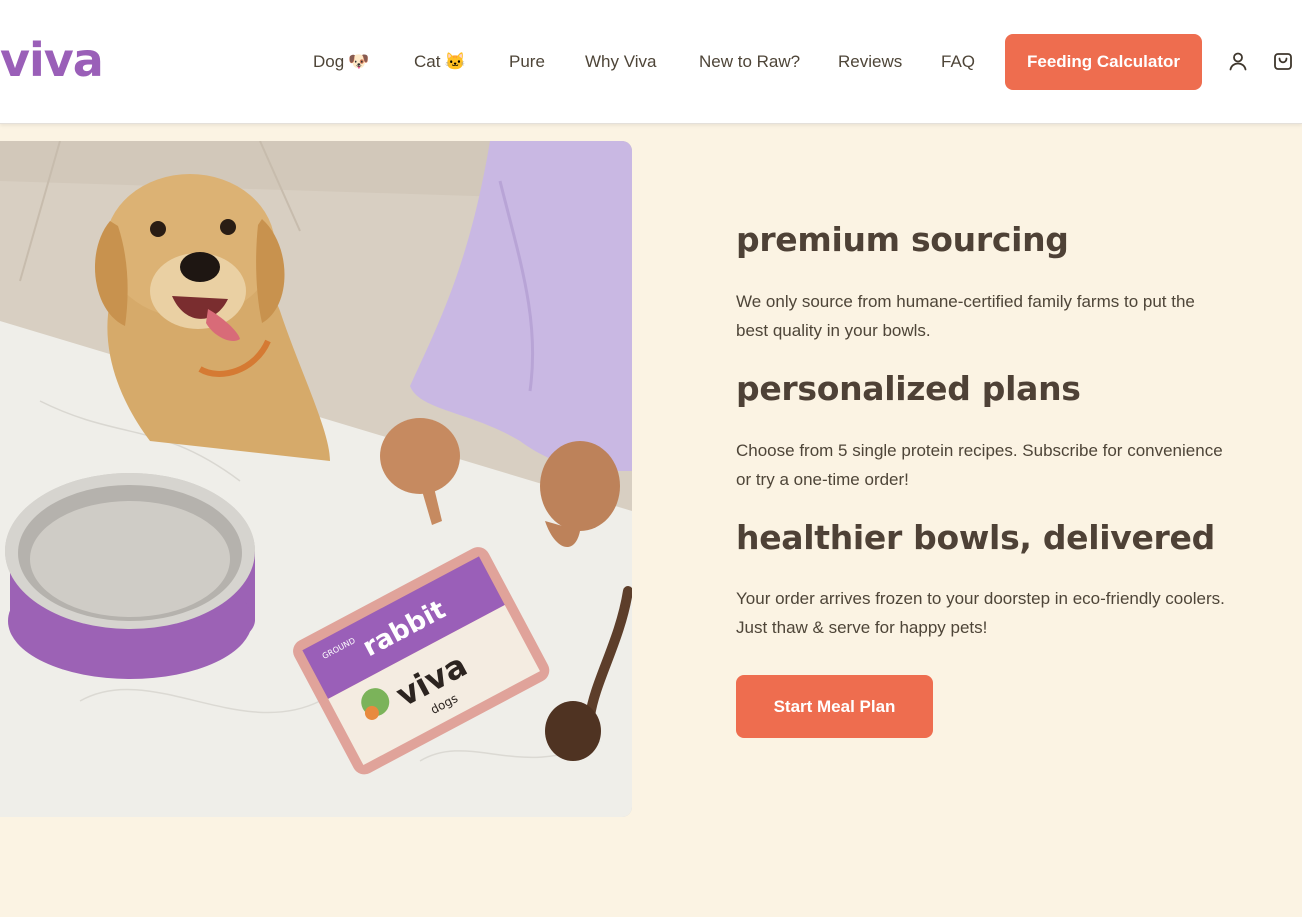  Describe the element at coordinates (1283, 61) in the screenshot. I see `shopping-bag-icon` at that location.